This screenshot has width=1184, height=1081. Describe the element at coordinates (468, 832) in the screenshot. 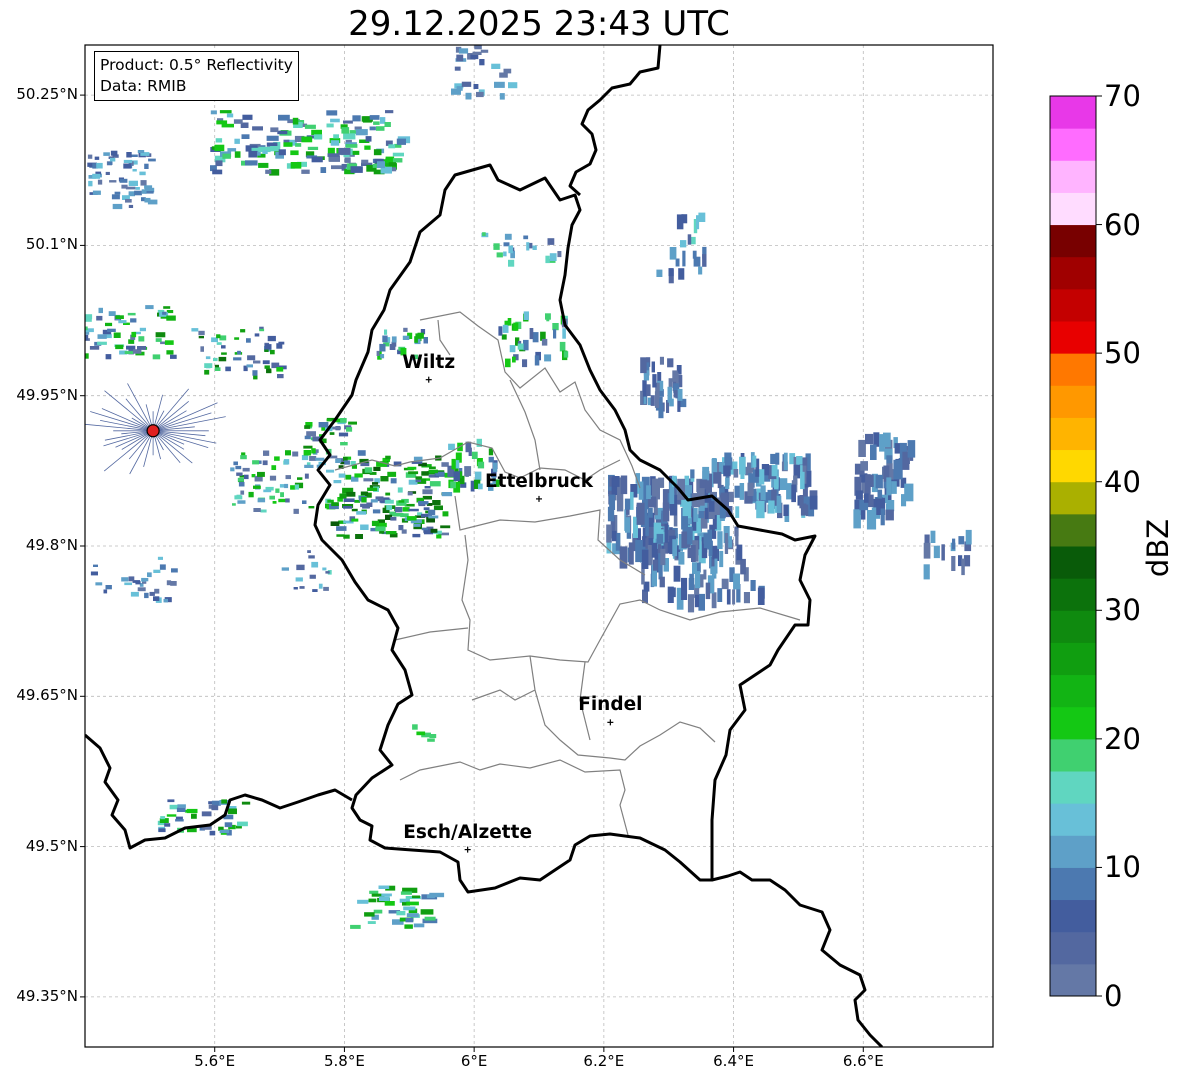

I see `city-label: Esch/Alzette` at that location.